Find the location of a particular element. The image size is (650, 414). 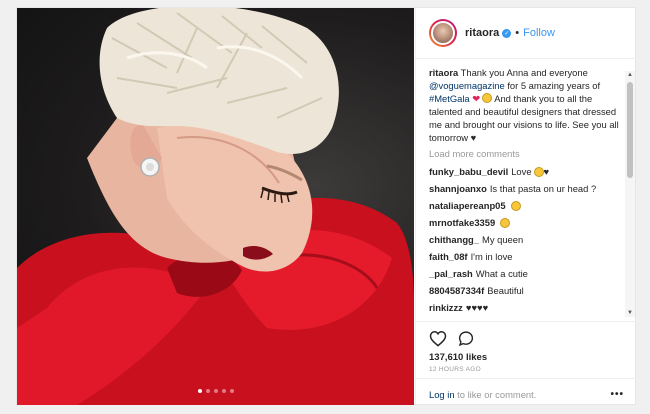

comment-username: _pal_rash is located at coordinates (451, 273).